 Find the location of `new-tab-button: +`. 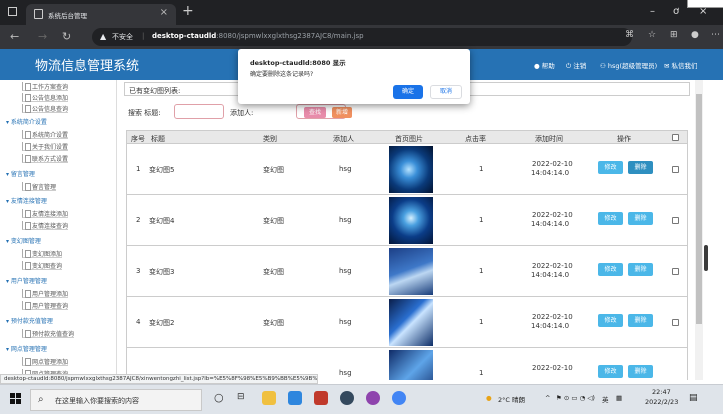

new-tab-button: + is located at coordinates (188, 11).